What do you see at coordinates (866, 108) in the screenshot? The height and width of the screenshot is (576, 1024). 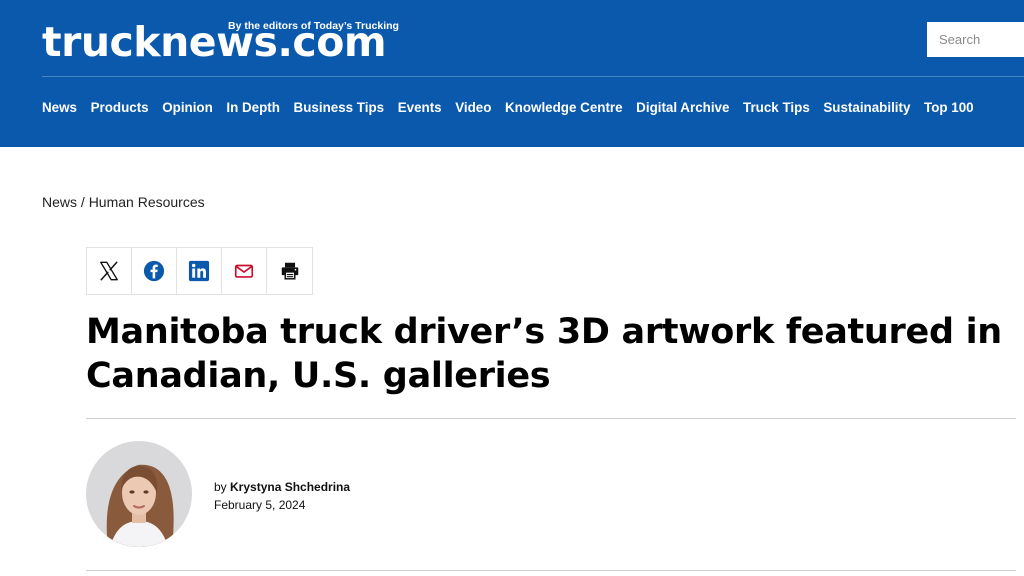 I see `nav-item-sustainability: Sustainability` at bounding box center [866, 108].